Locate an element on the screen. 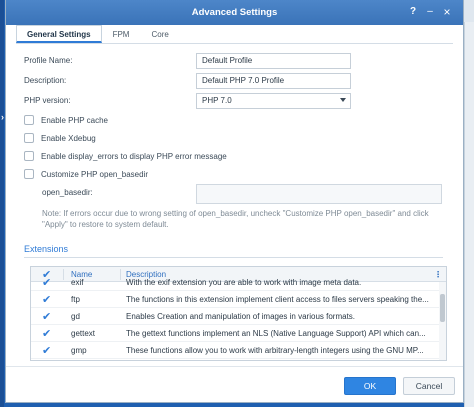  tab-general-settings: General Settings is located at coordinates (59, 34).